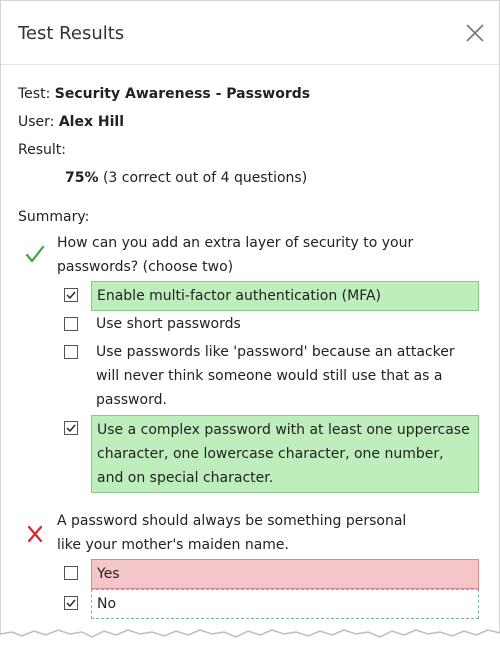  What do you see at coordinates (475, 33) in the screenshot?
I see `close-icon` at bounding box center [475, 33].